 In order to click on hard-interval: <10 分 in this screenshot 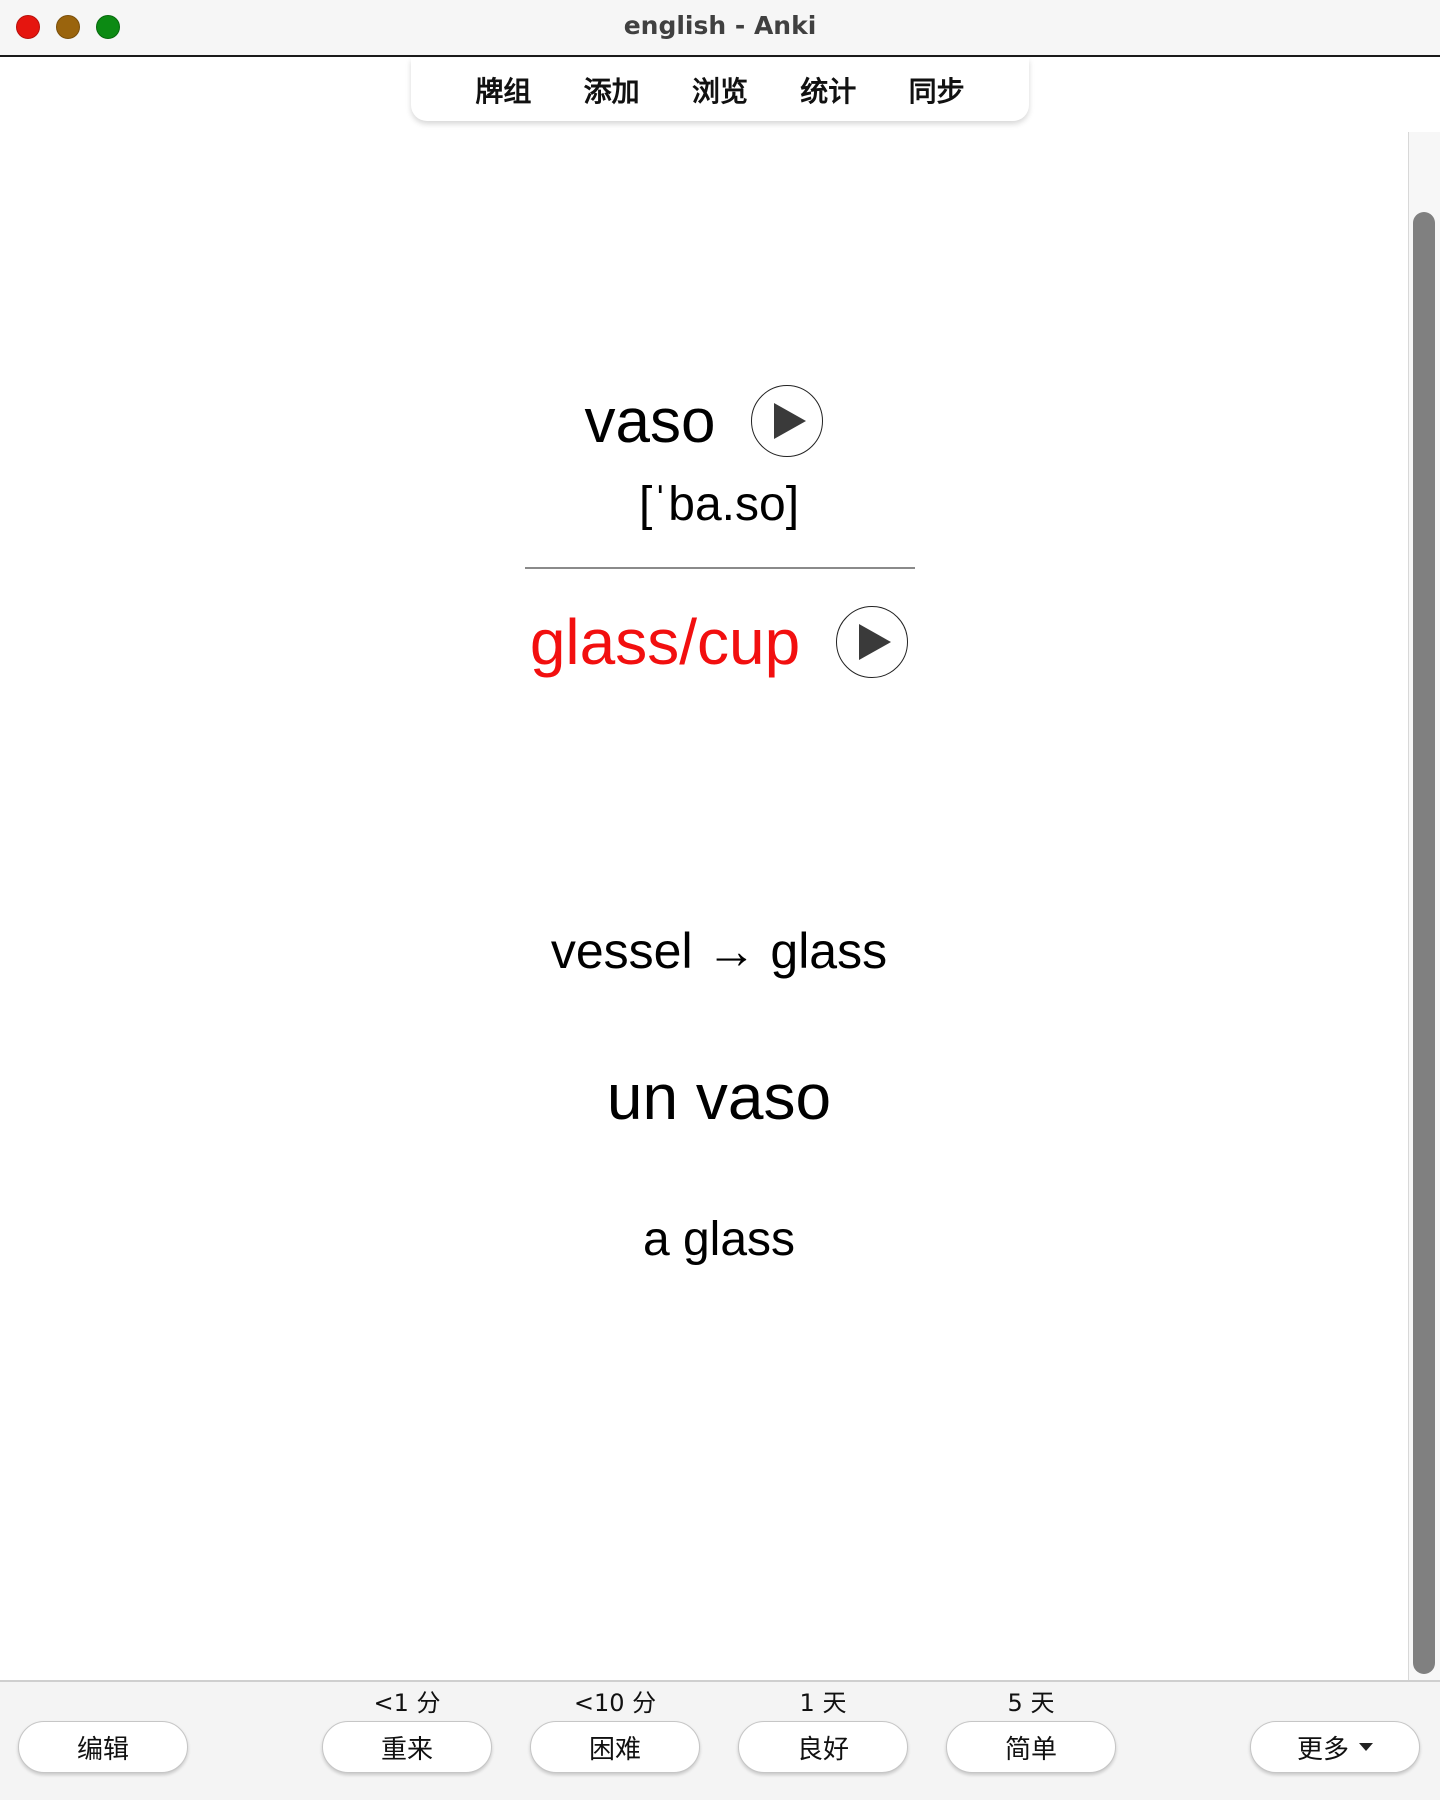, I will do `click(615, 1703)`.